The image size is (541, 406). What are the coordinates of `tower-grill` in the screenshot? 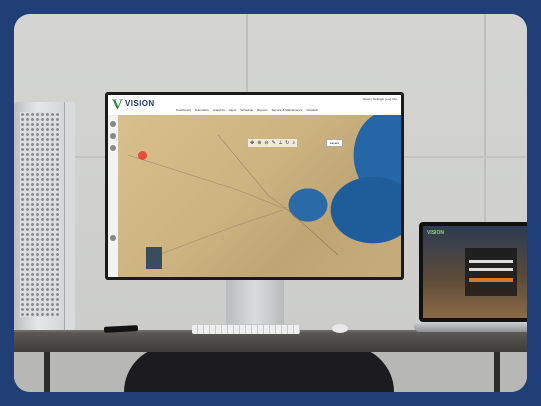 It's located at (40, 214).